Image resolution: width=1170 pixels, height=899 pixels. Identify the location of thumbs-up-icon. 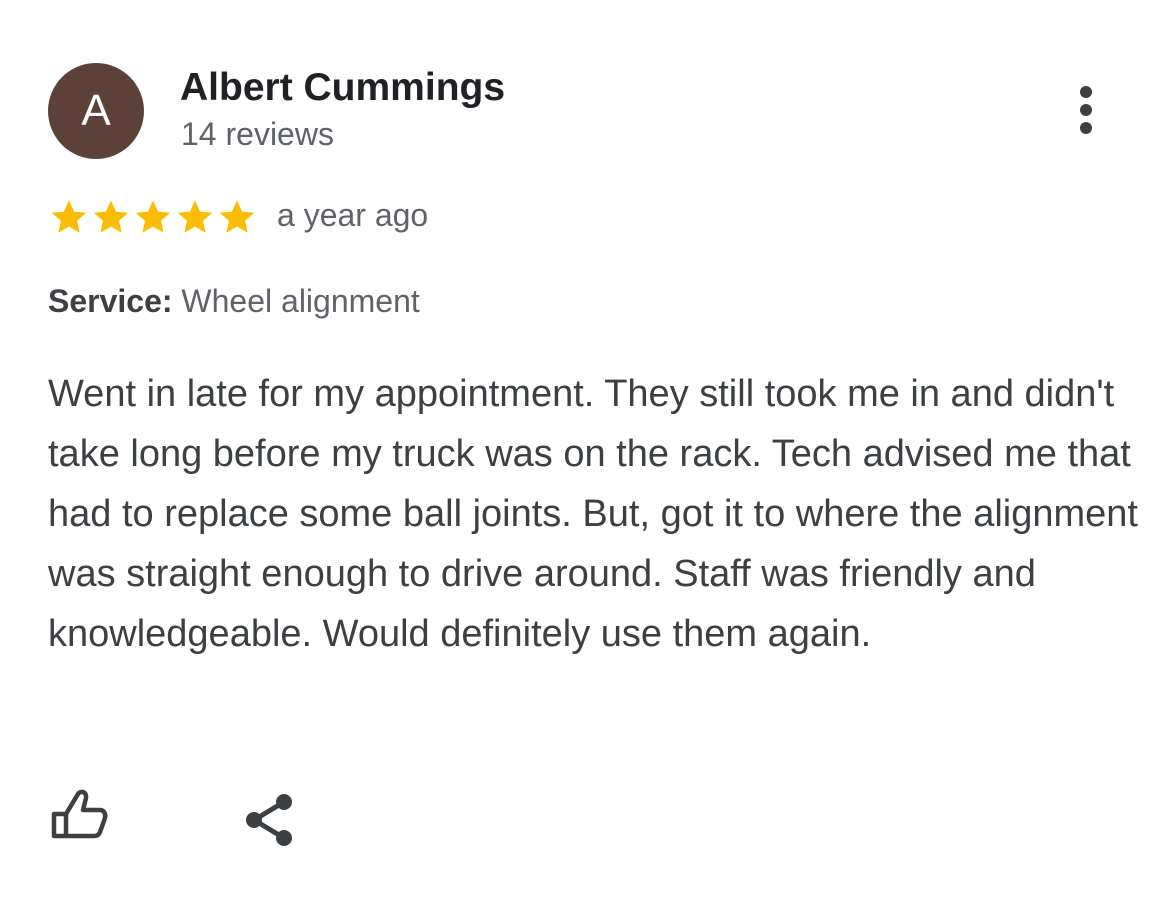
(79, 814).